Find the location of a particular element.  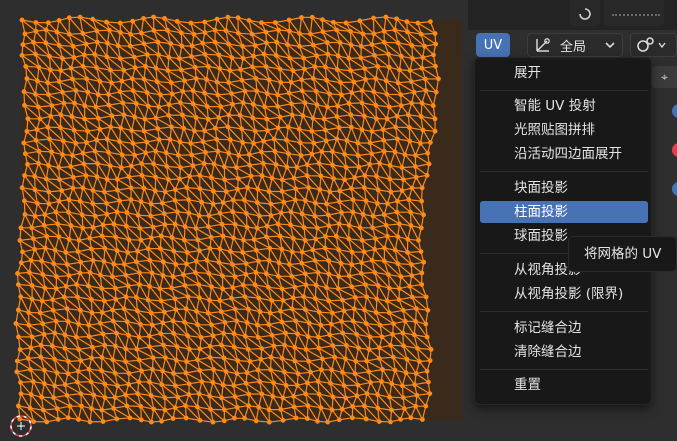

menu-item-reset: 重置 is located at coordinates (564, 385).